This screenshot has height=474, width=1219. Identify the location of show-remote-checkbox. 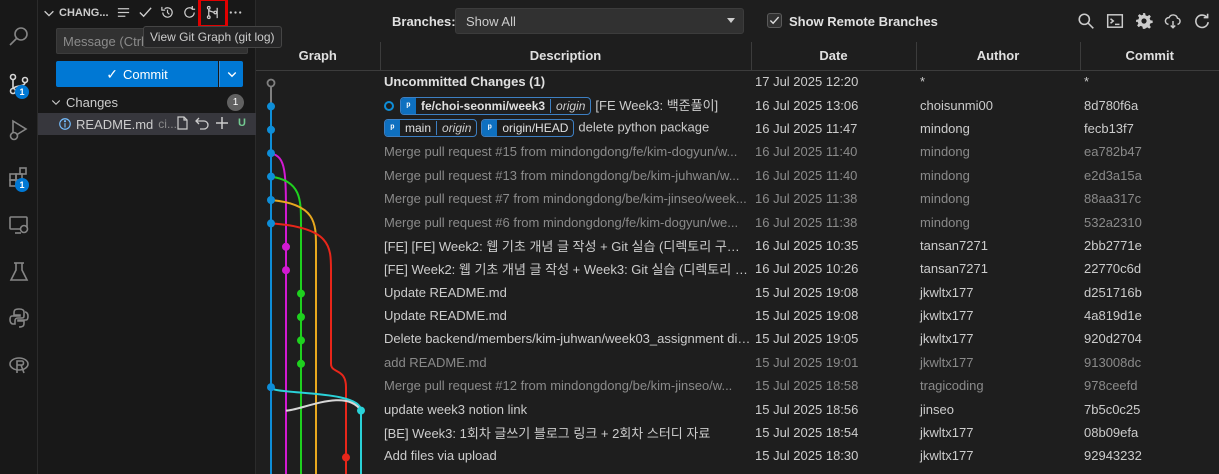
(774, 20).